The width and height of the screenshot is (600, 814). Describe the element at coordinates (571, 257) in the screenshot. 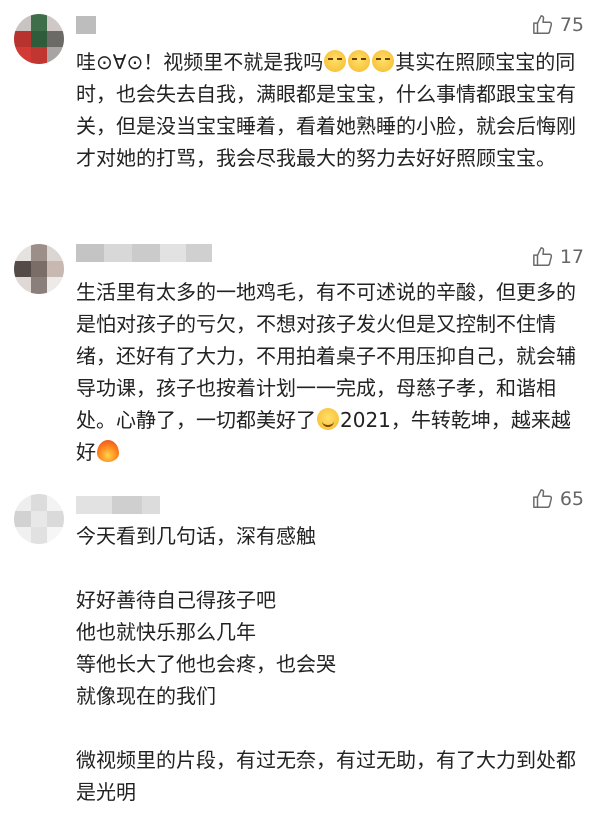

I see `like-count: 17` at that location.